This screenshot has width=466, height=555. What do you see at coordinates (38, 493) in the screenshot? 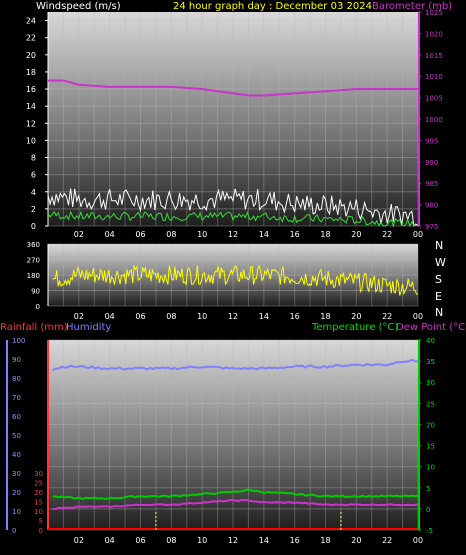
I see `rainfall-tick-label: 20` at bounding box center [38, 493].